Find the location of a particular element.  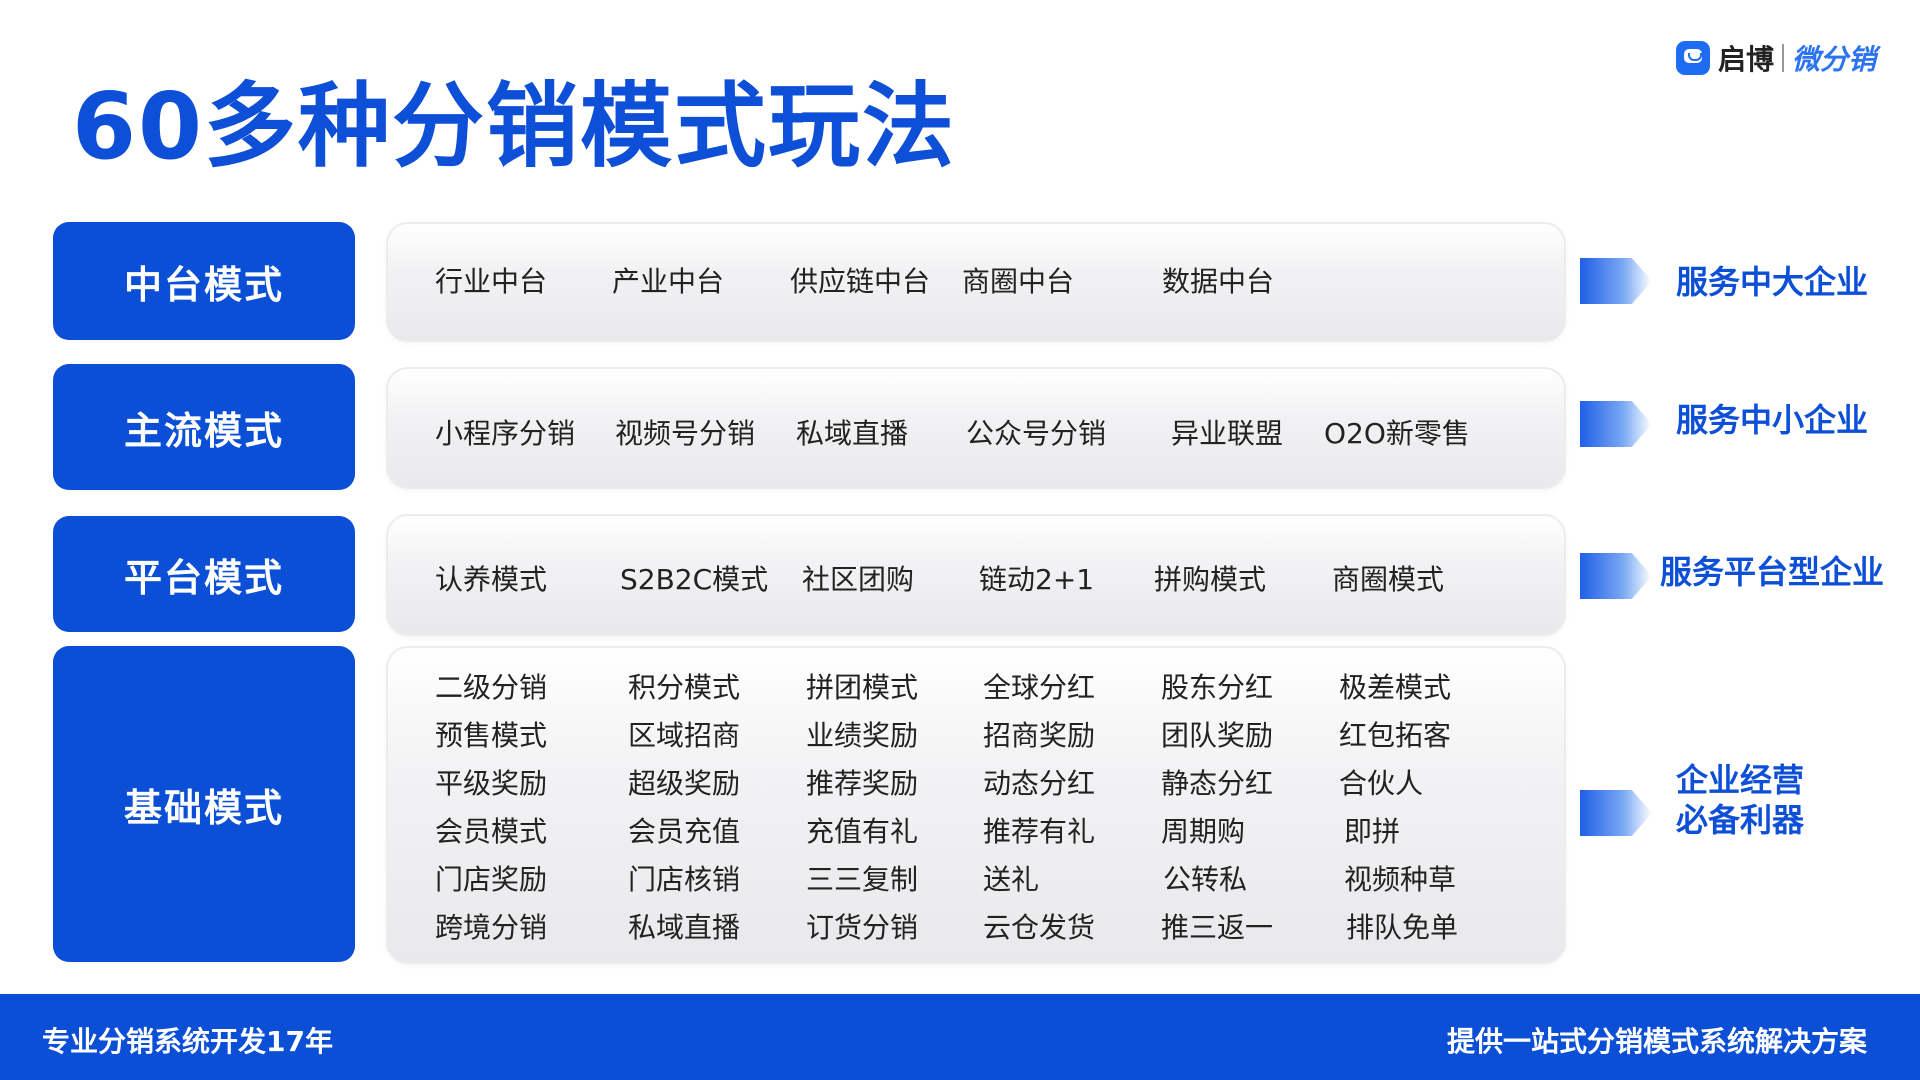

mode-item: 社区团购 is located at coordinates (858, 579).